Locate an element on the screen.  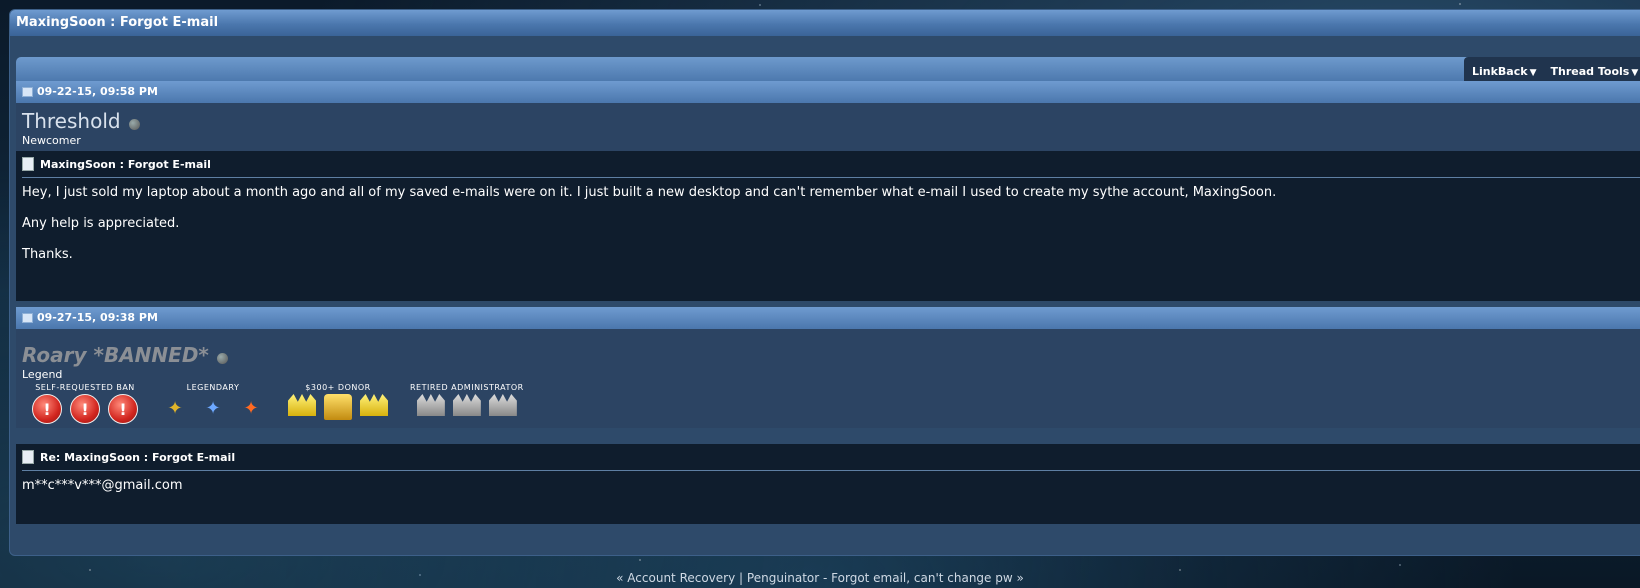
post-header: 09-27-15, 09:38 PM is located at coordinates (828, 318).